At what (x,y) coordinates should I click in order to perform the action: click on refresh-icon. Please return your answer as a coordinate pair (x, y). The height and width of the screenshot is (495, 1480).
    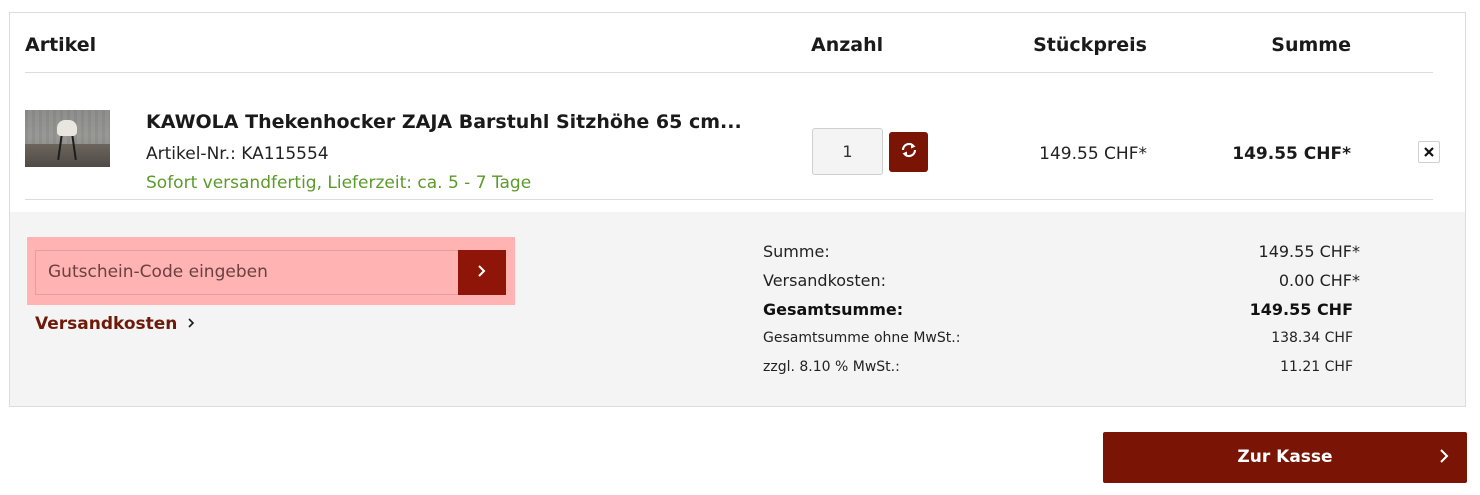
    Looking at the image, I should click on (909, 152).